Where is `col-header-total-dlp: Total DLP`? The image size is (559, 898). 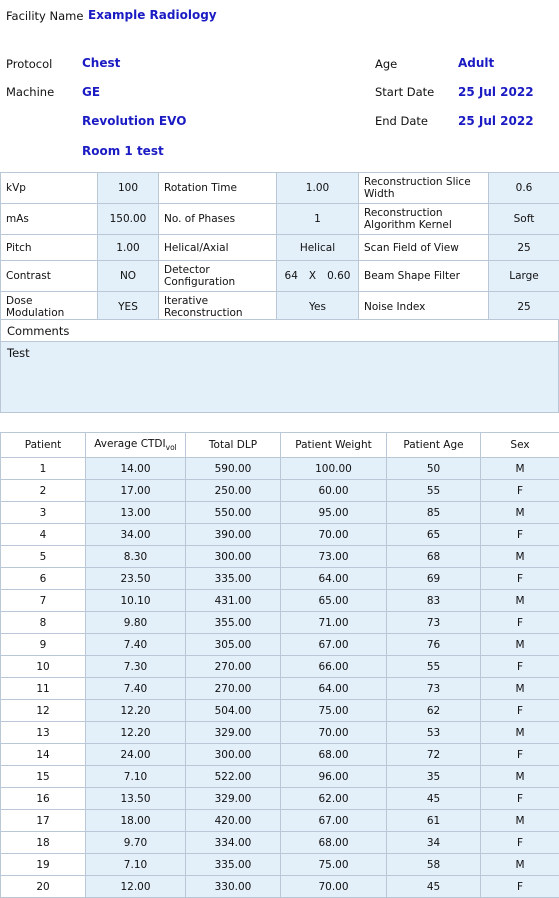 col-header-total-dlp: Total DLP is located at coordinates (233, 445).